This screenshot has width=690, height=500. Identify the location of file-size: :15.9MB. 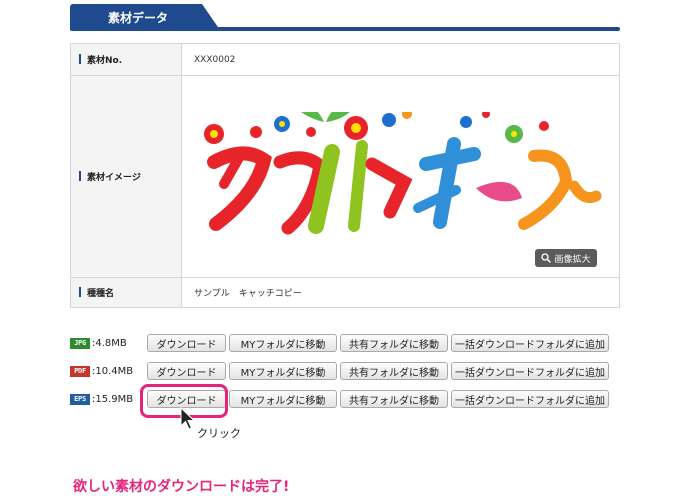
(113, 399).